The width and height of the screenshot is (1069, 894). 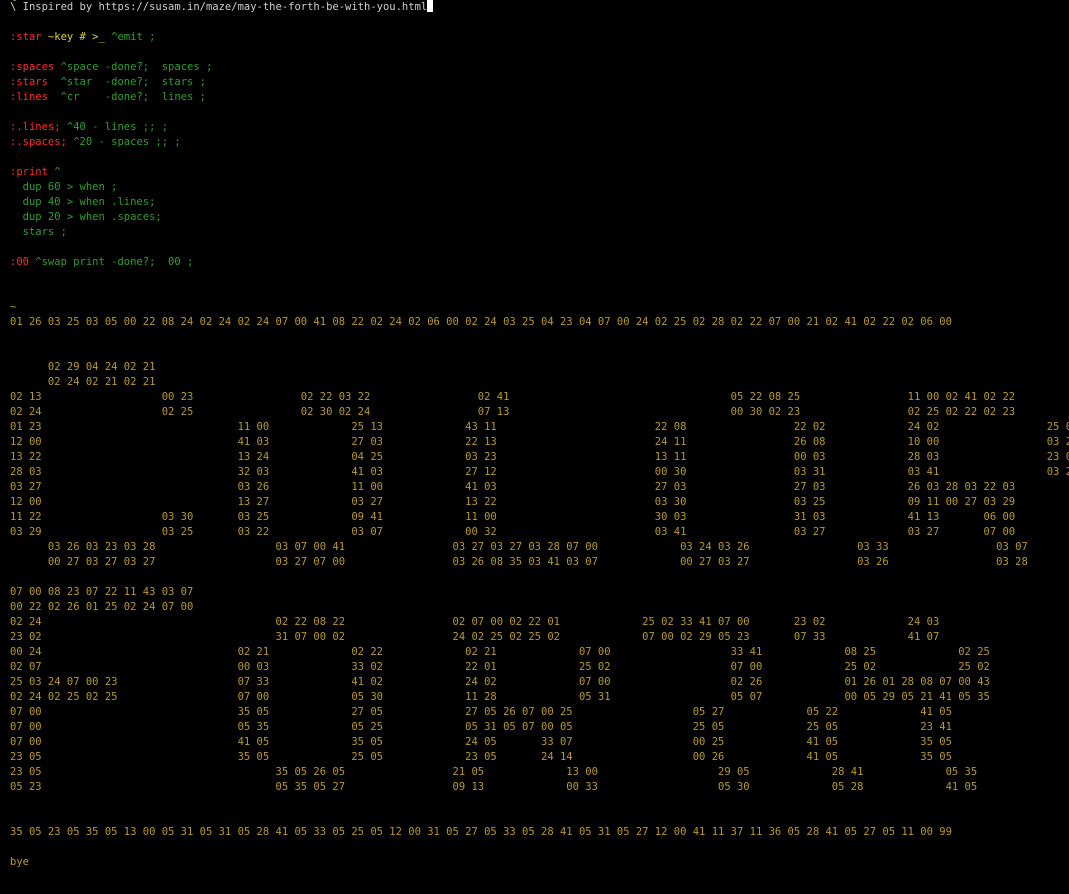 What do you see at coordinates (539, 37) in the screenshot?
I see `terminal-line: :star ~key # >_ ^emit ;` at bounding box center [539, 37].